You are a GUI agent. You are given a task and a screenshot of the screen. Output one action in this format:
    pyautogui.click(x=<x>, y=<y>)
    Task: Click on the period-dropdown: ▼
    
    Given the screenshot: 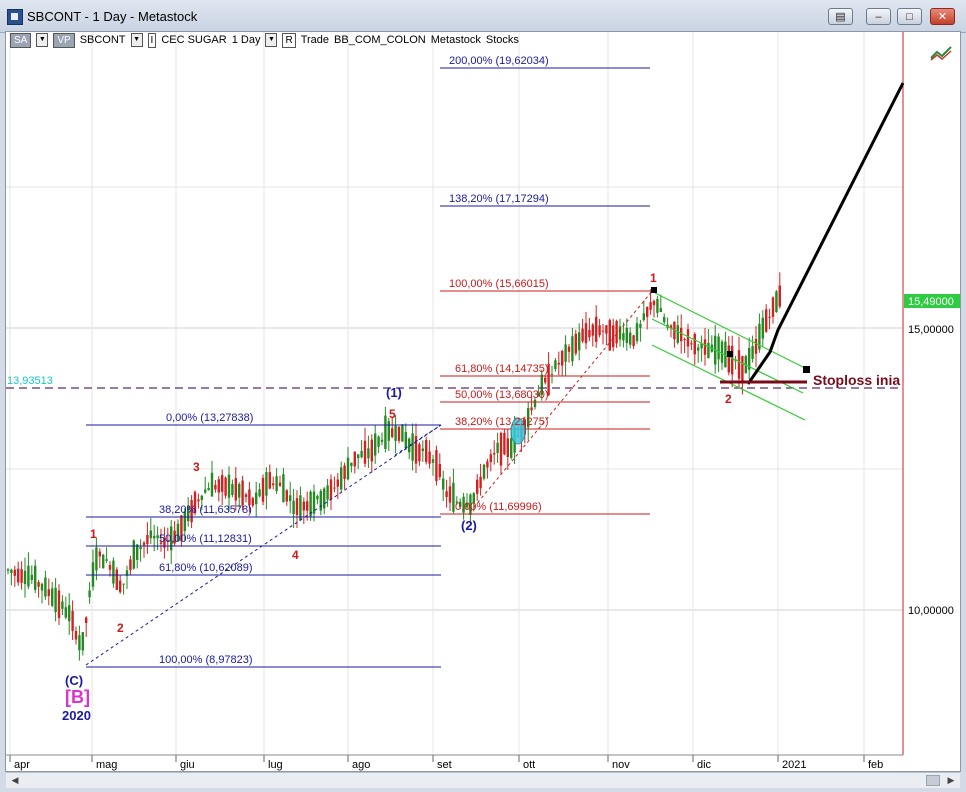 What is the action you would take?
    pyautogui.click(x=271, y=40)
    